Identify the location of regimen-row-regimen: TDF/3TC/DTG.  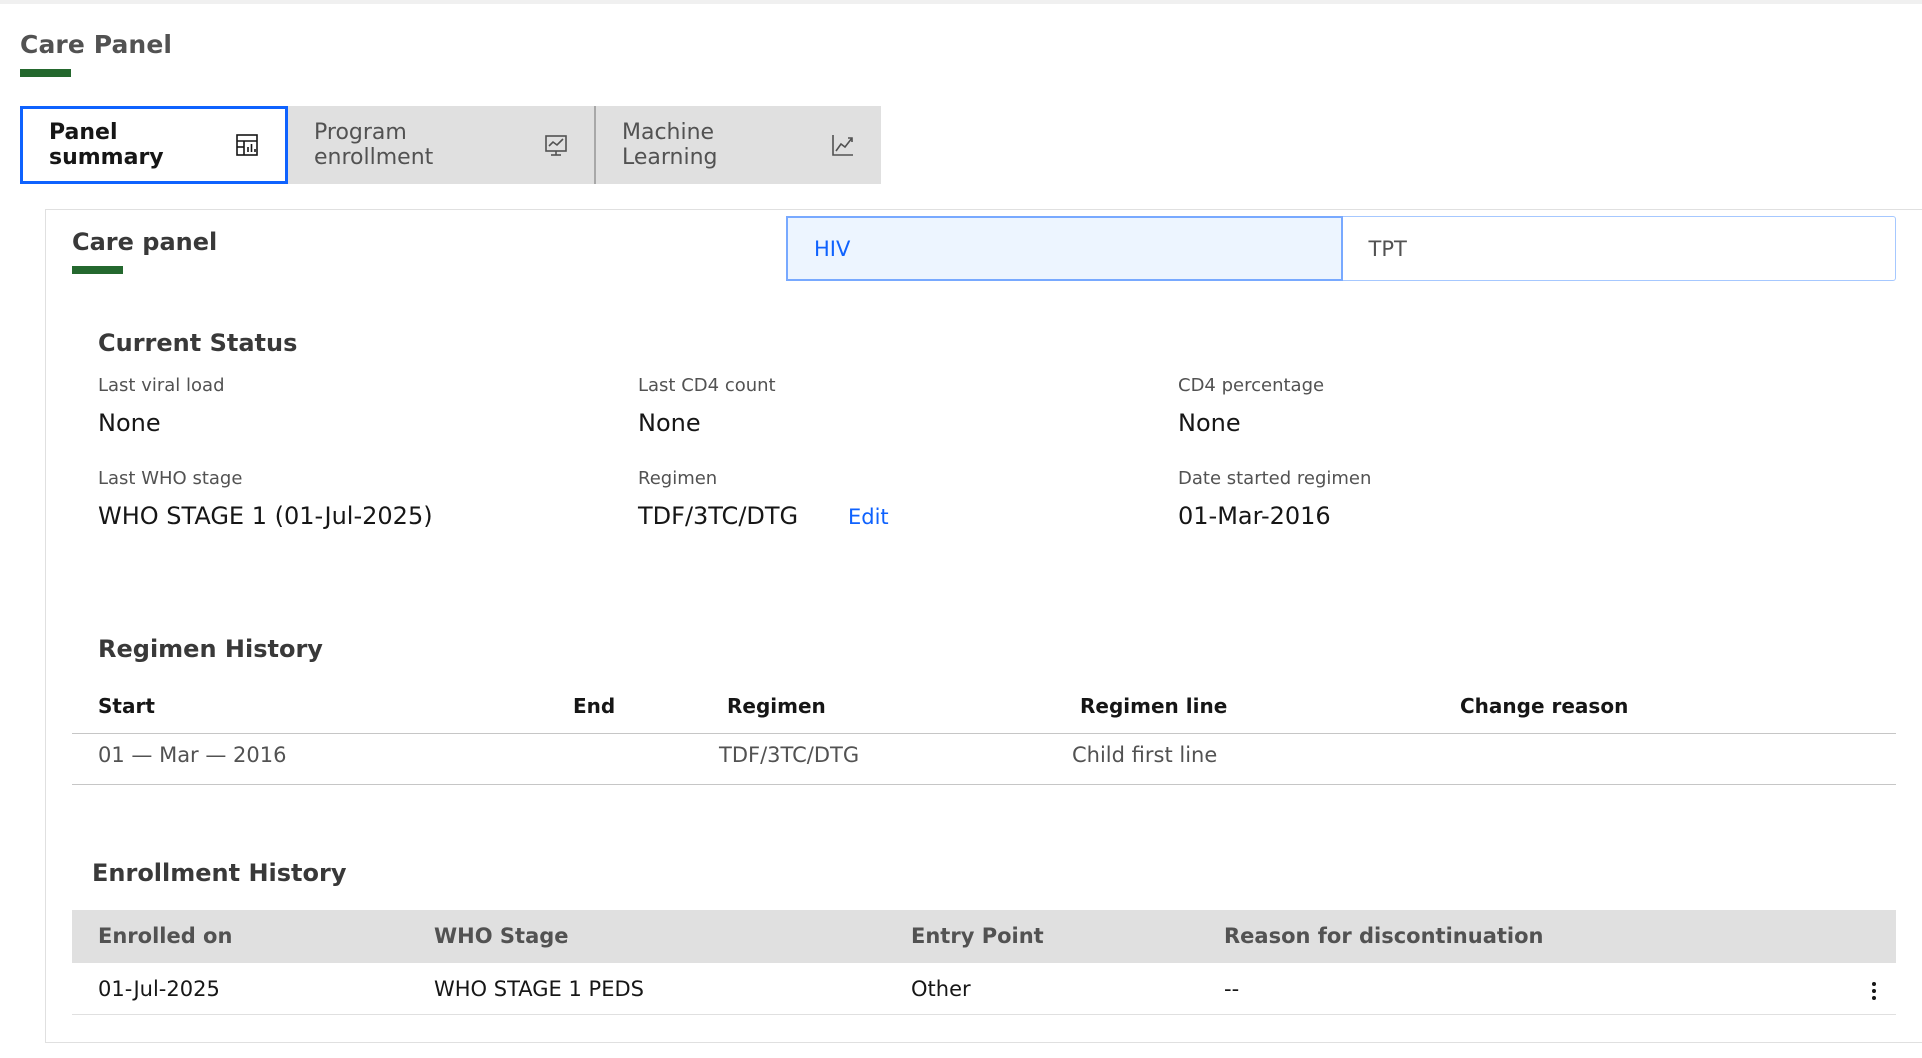
(789, 755).